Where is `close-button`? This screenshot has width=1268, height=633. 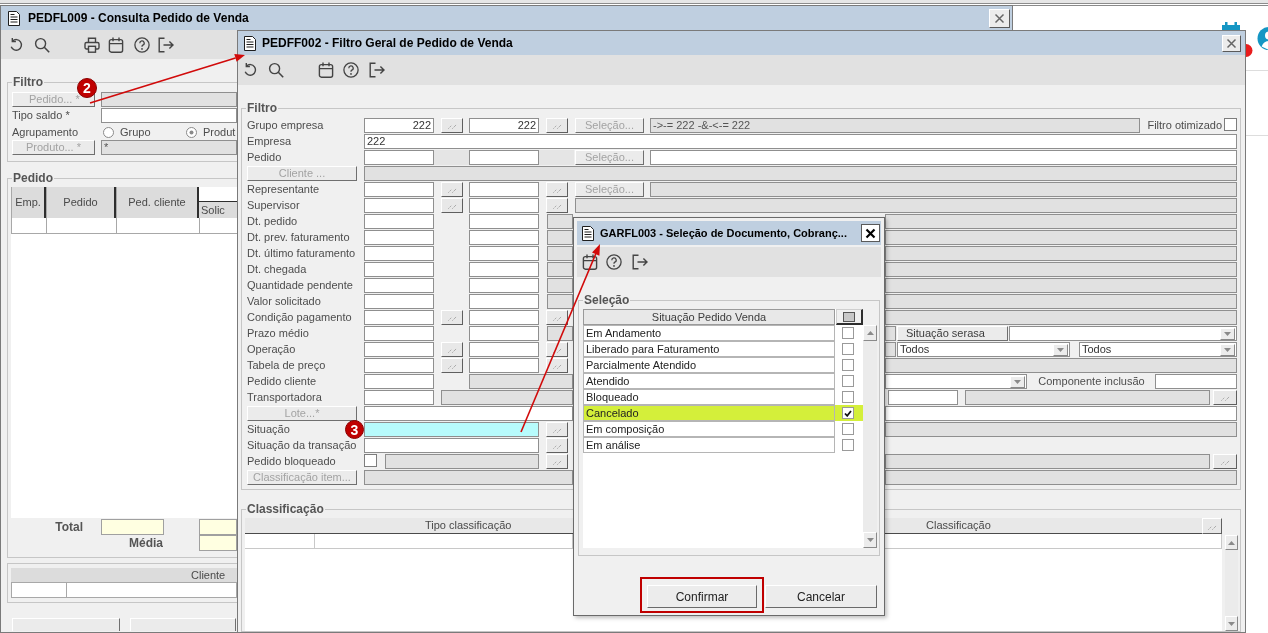
close-button is located at coordinates (870, 233).